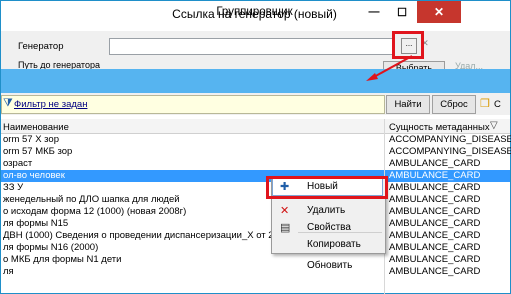  What do you see at coordinates (36, 127) in the screenshot?
I see `column-header-name: Наименование` at bounding box center [36, 127].